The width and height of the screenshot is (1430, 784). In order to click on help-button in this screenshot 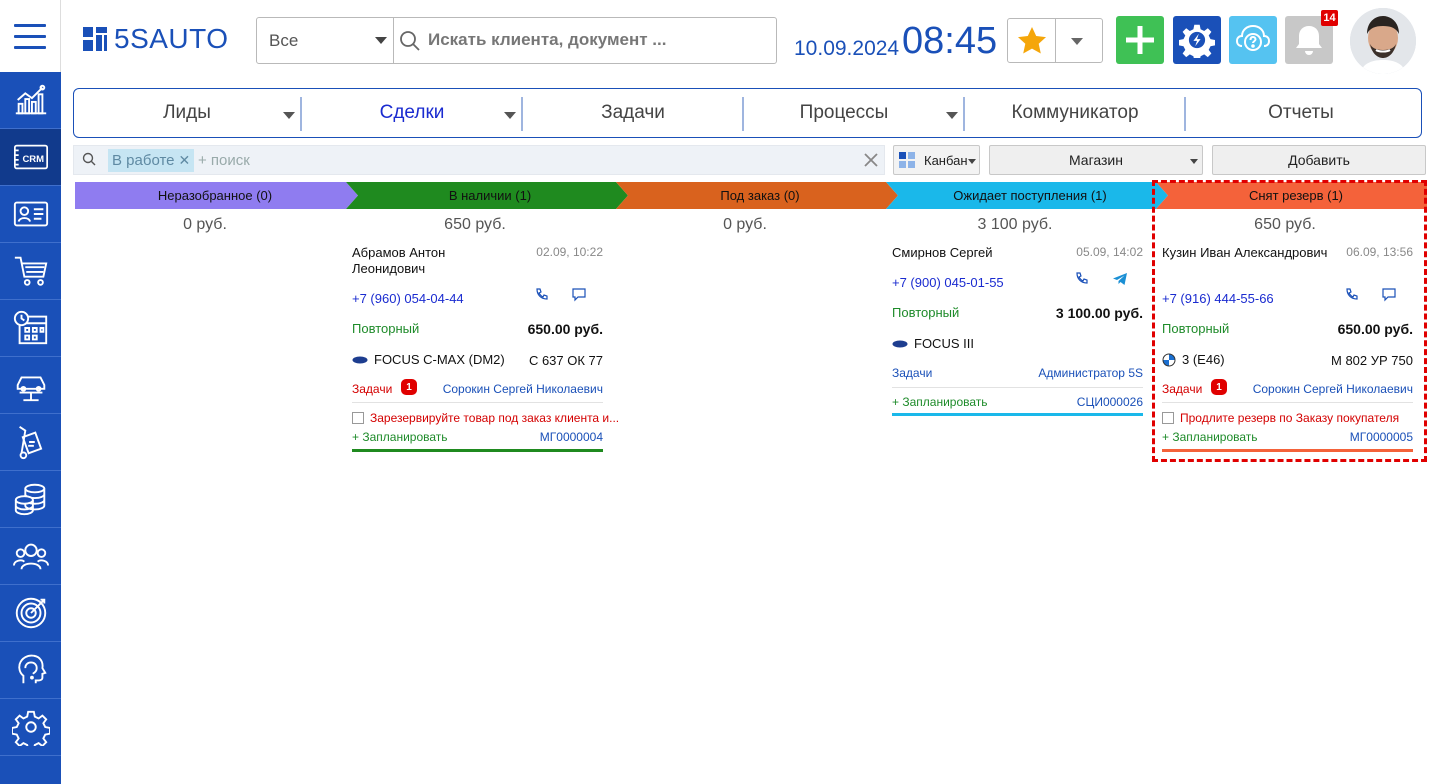, I will do `click(1253, 40)`.